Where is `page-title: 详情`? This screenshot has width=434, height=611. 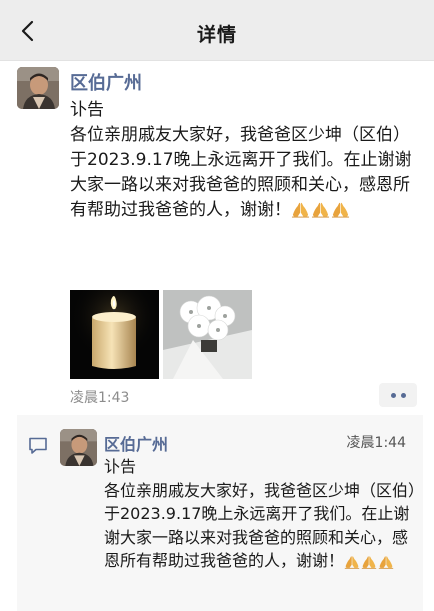 page-title: 详情 is located at coordinates (216, 35).